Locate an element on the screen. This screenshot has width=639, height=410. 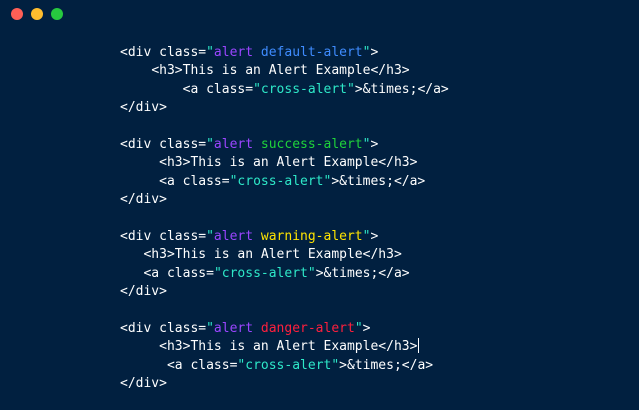
code-line: <div class="alert success-alert"> is located at coordinates (284, 145).